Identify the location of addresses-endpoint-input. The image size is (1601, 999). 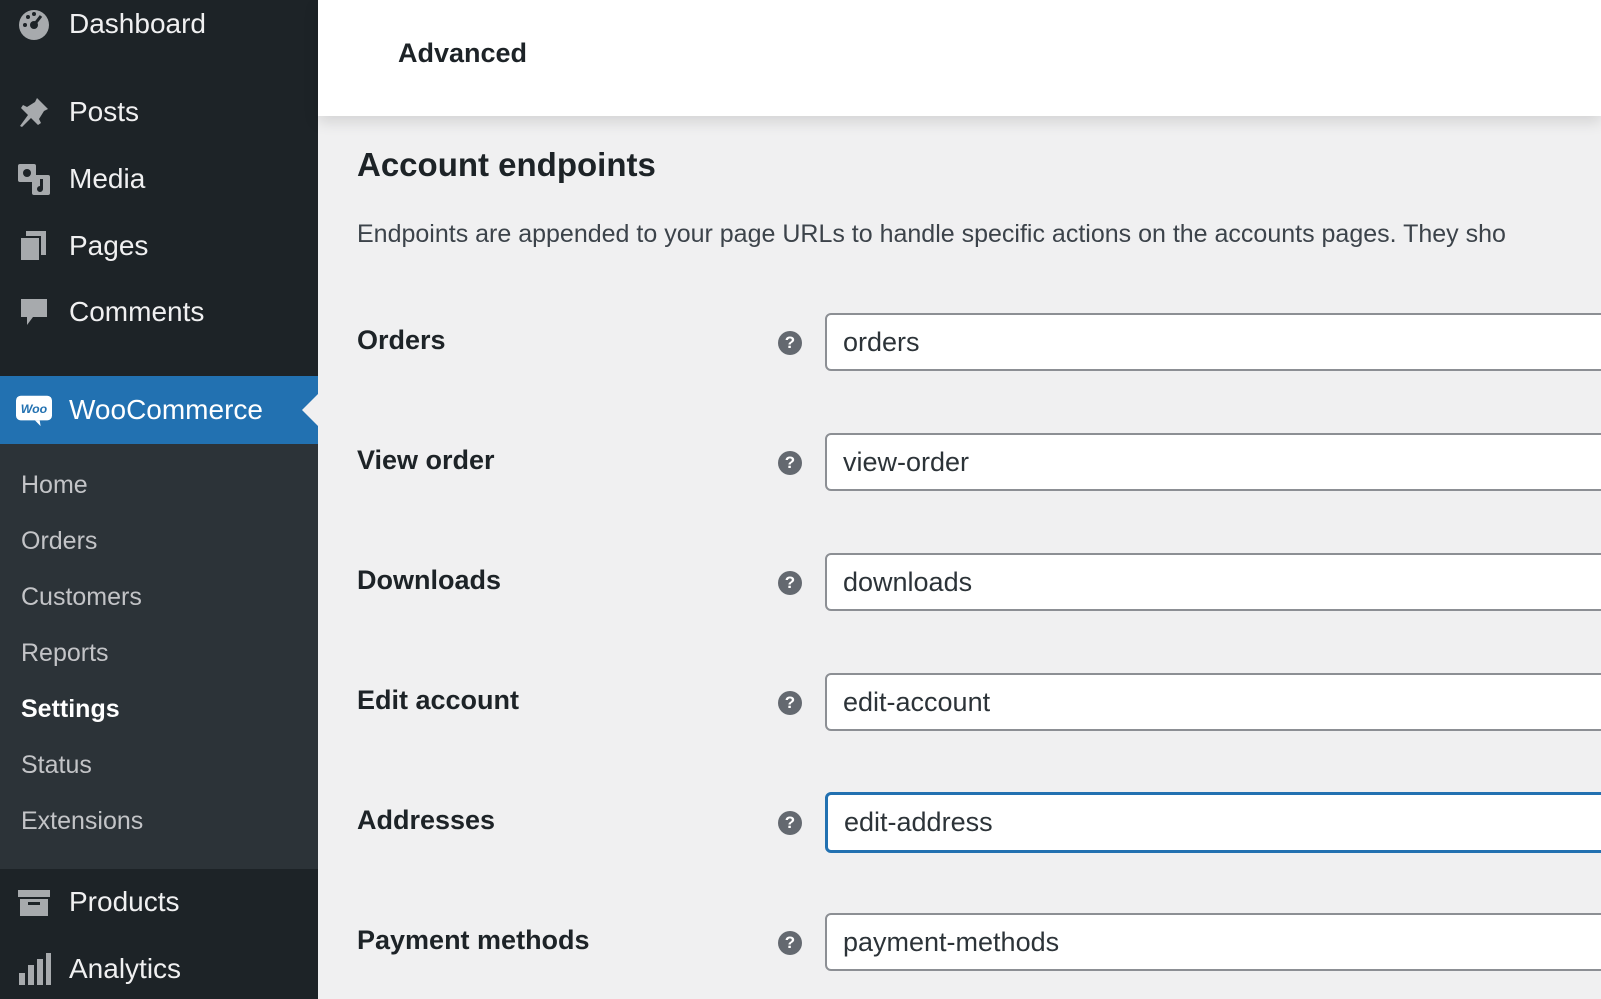
(1213, 822).